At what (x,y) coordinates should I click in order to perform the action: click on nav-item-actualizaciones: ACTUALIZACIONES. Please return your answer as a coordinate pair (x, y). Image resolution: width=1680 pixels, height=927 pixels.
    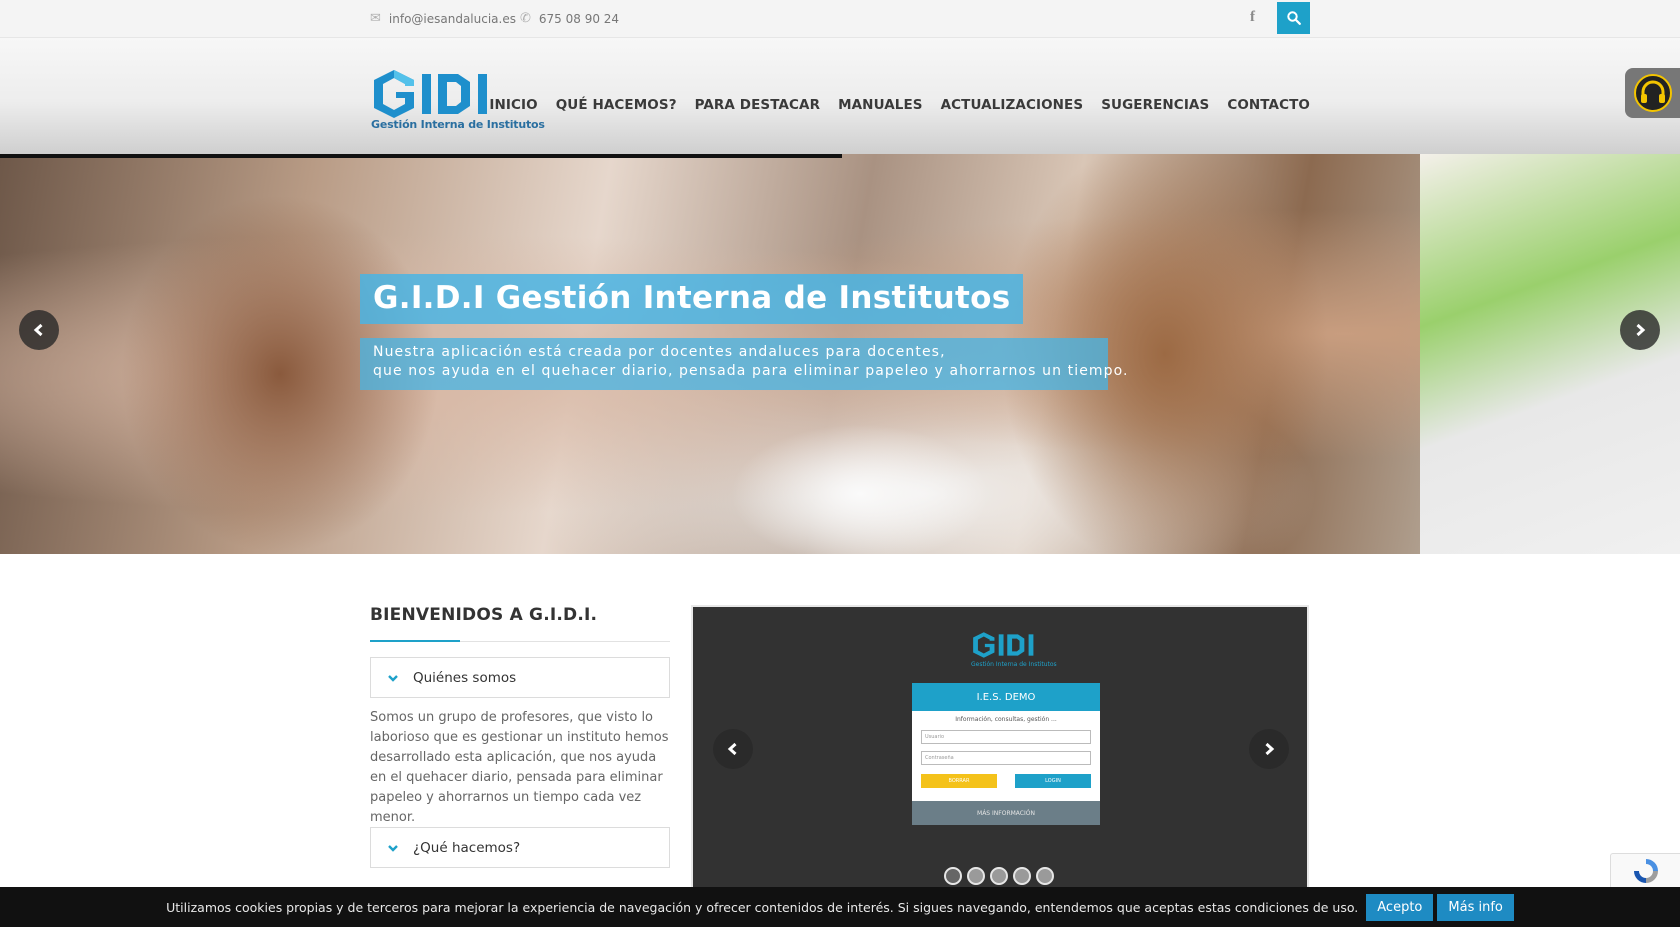
    Looking at the image, I should click on (1012, 105).